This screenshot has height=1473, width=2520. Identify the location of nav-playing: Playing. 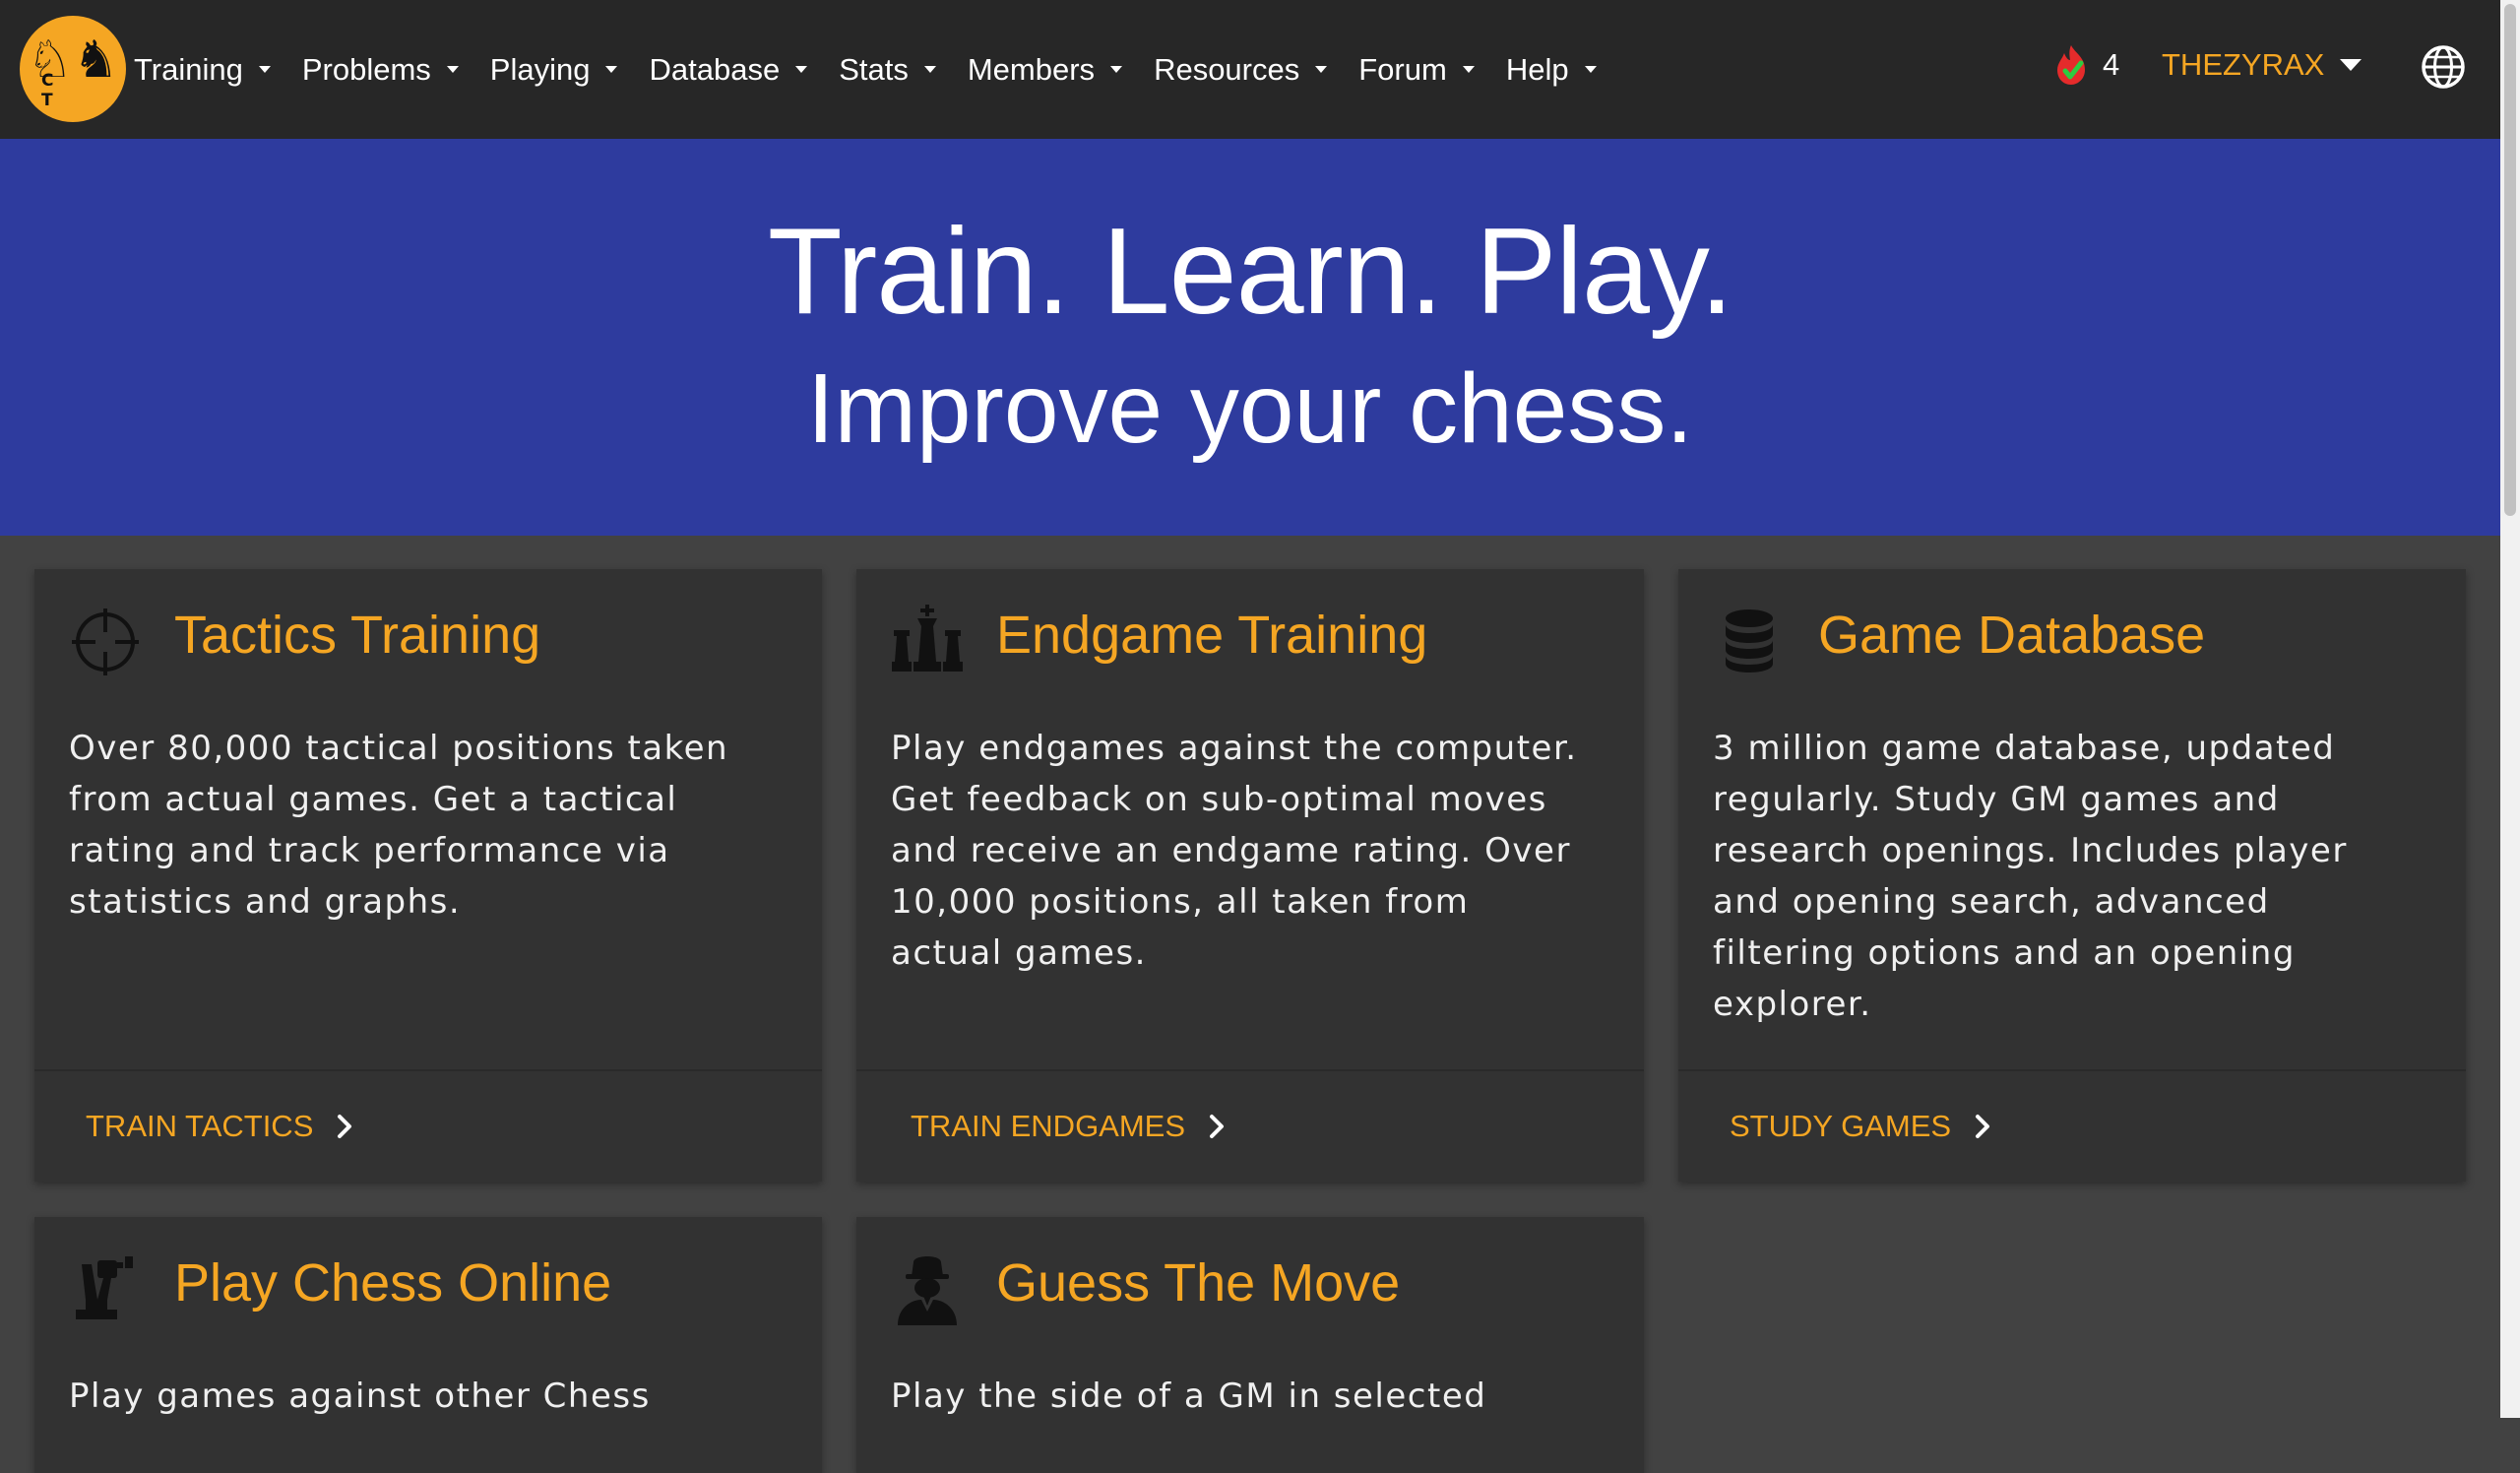
(554, 70).